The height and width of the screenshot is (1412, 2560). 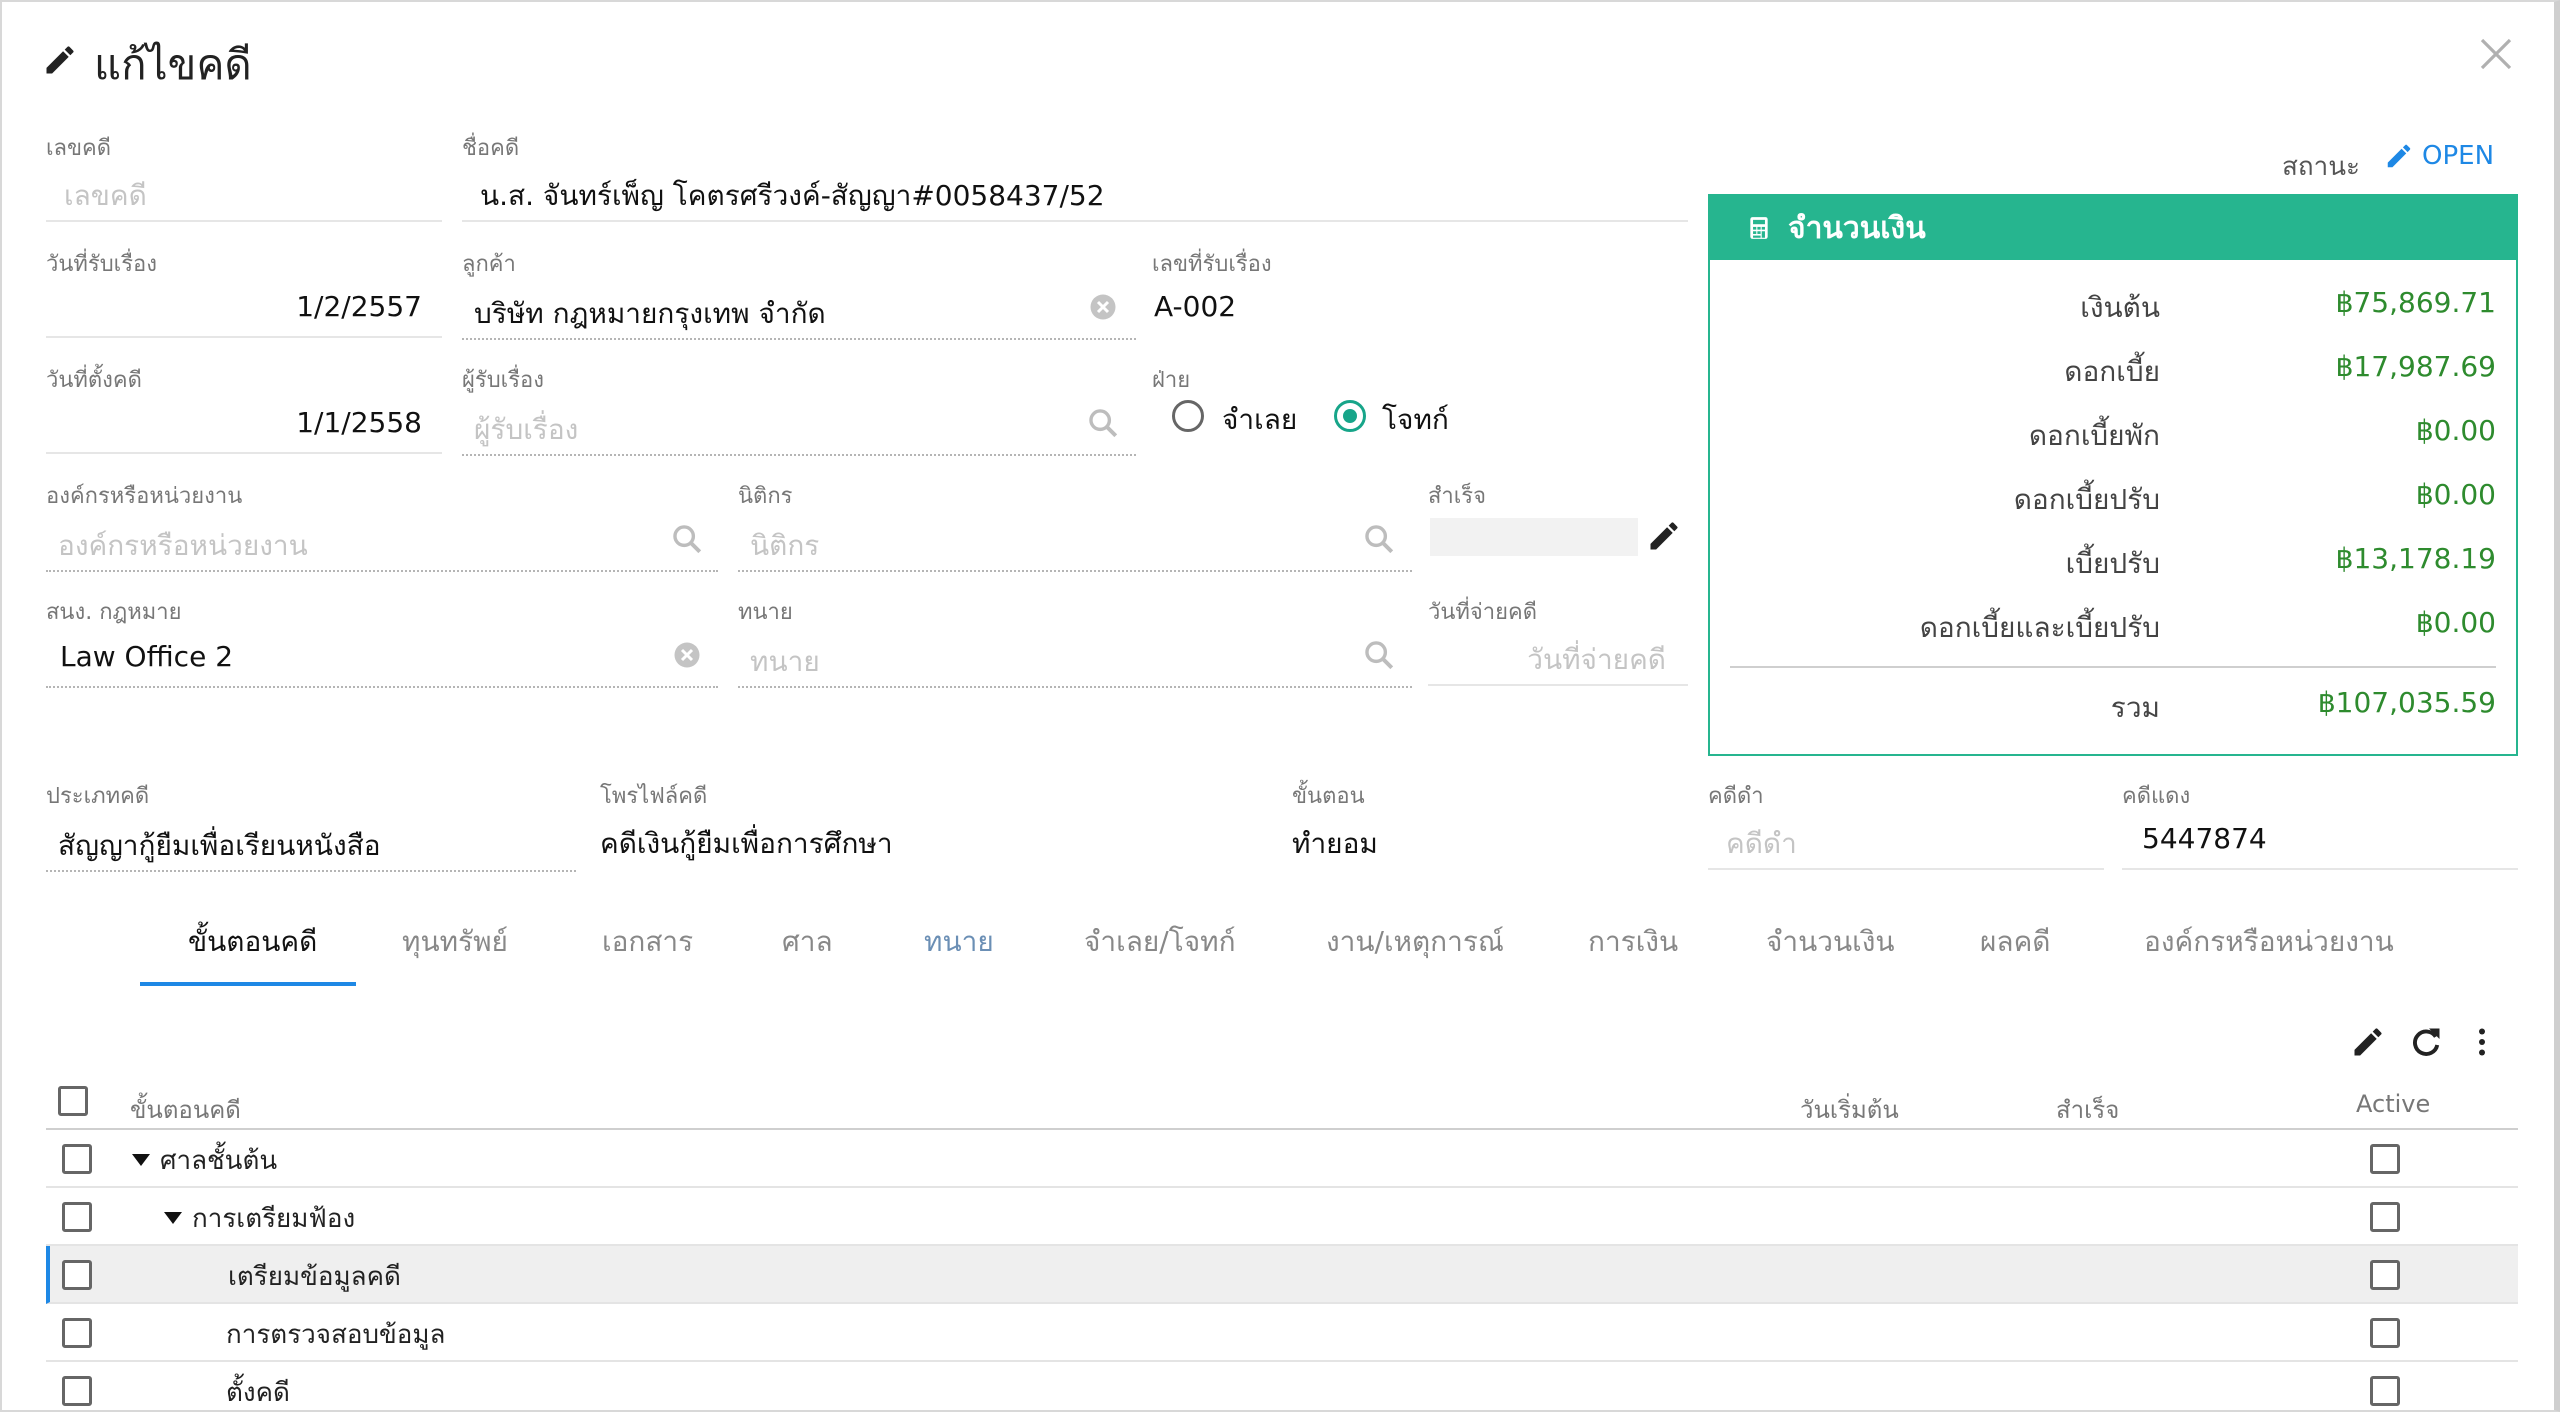 What do you see at coordinates (491, 148) in the screenshot?
I see `case-name-label: ชื่อคดี` at bounding box center [491, 148].